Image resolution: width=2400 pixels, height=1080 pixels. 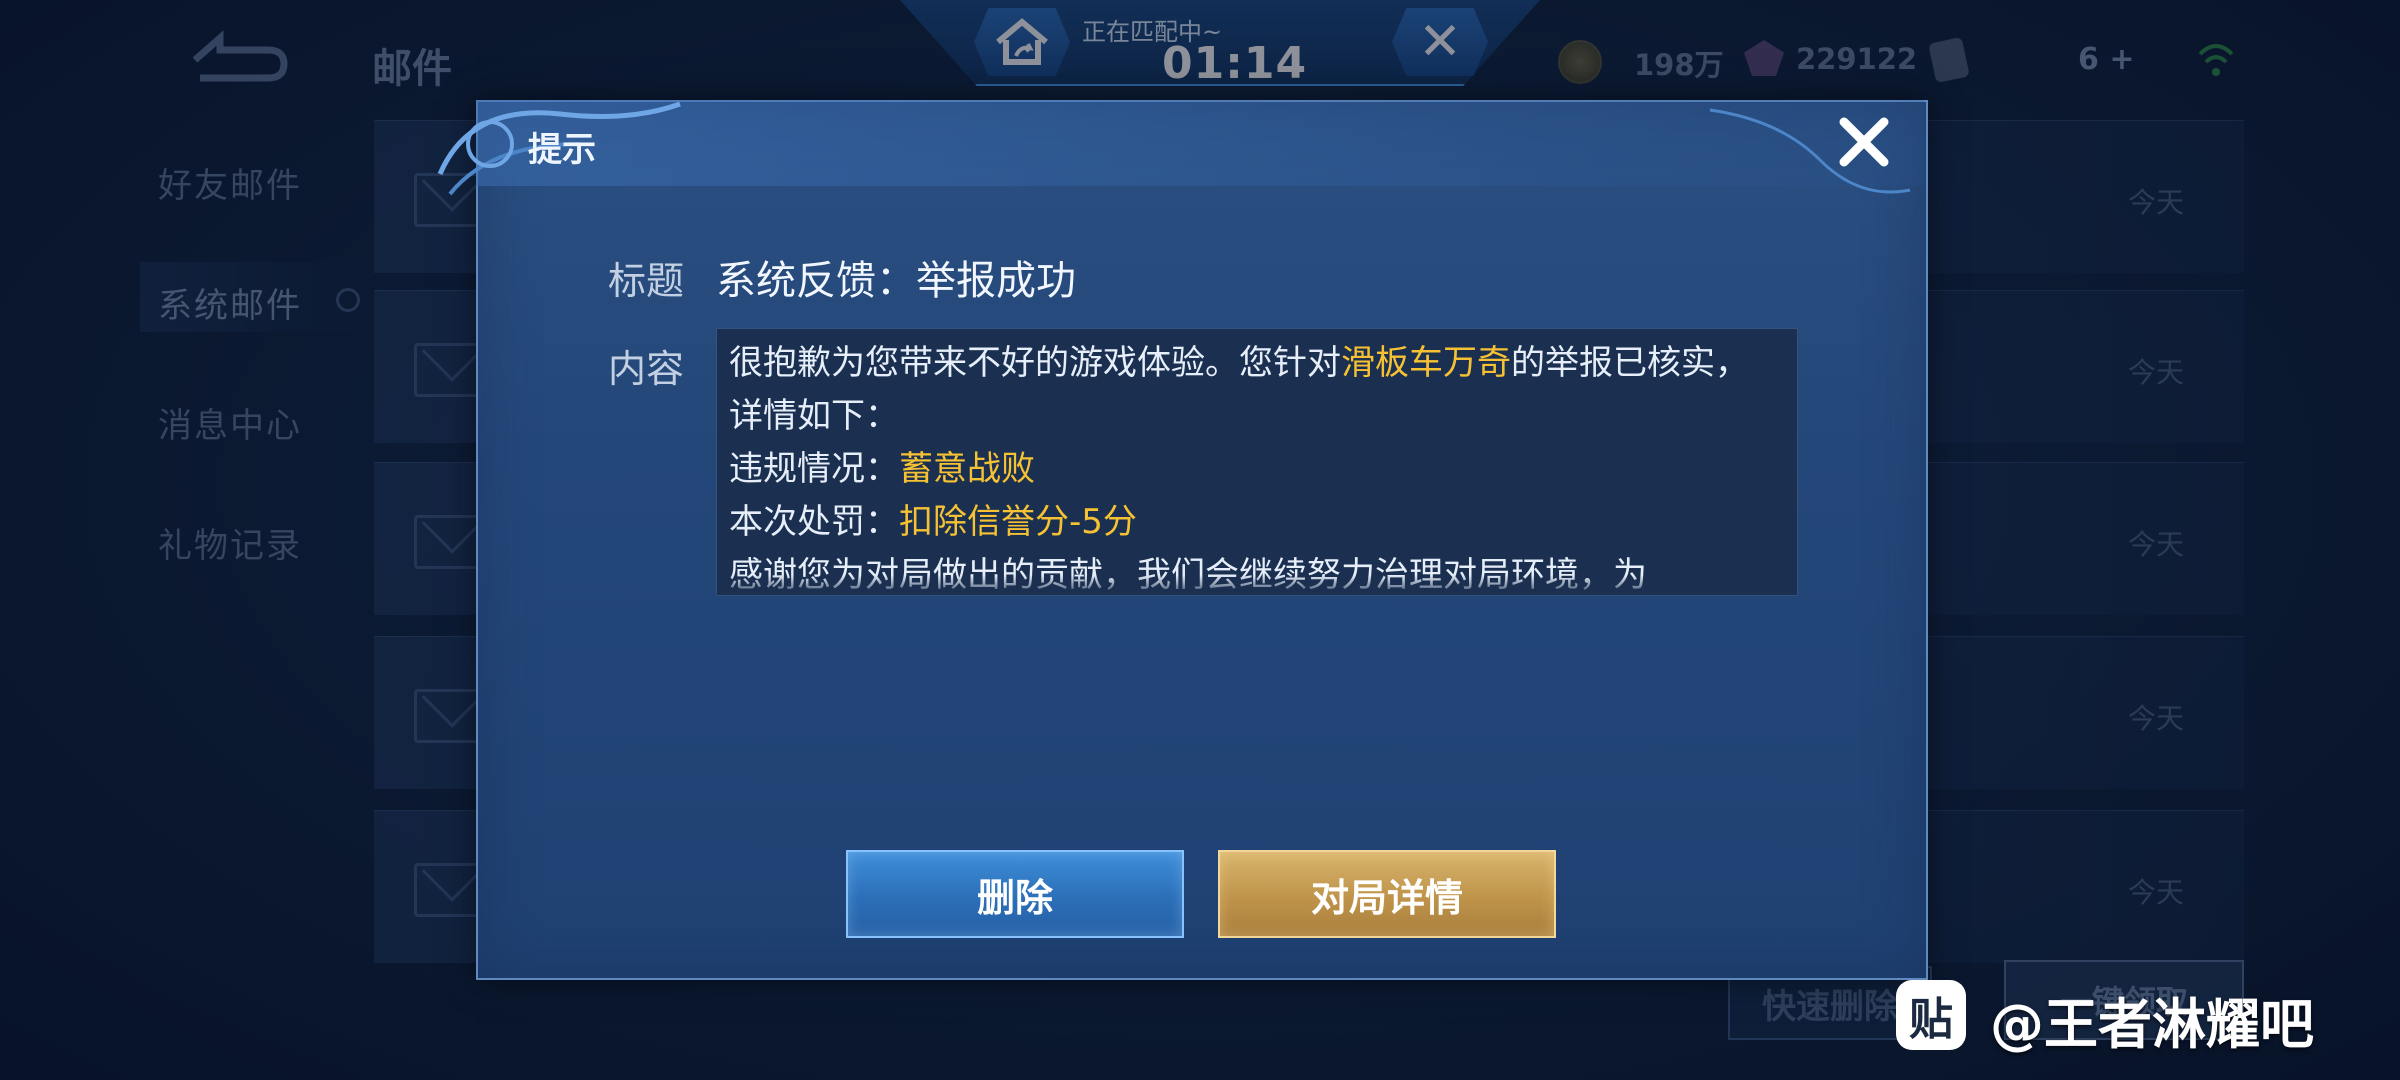 What do you see at coordinates (896, 281) in the screenshot?
I see `subject-value: 系统反馈：举报成功` at bounding box center [896, 281].